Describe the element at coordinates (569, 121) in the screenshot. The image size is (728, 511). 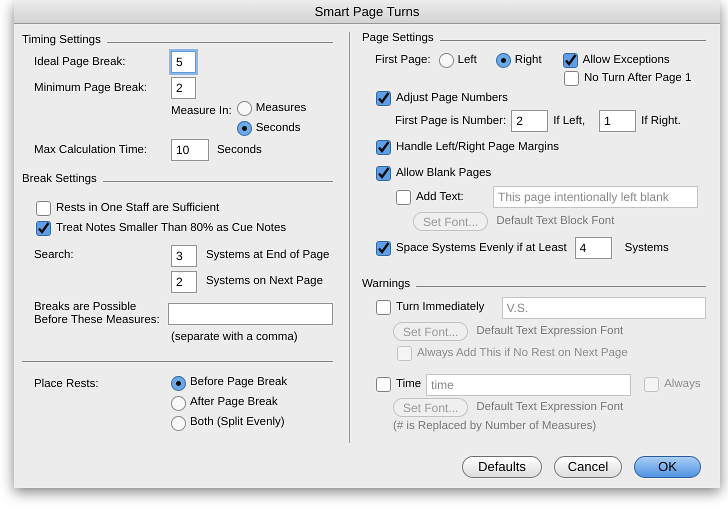
I see `label: If Left,` at that location.